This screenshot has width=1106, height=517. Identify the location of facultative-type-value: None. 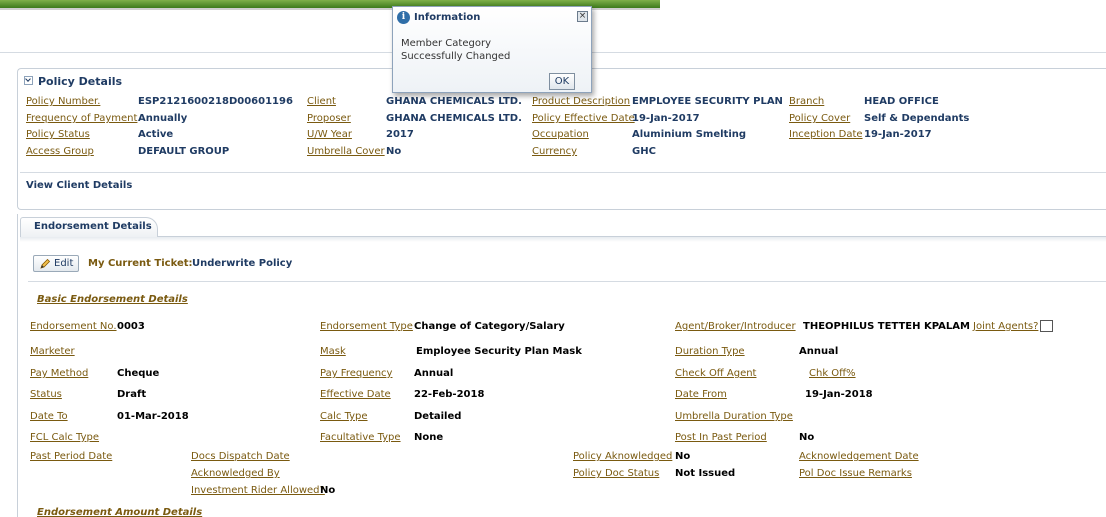
(429, 437).